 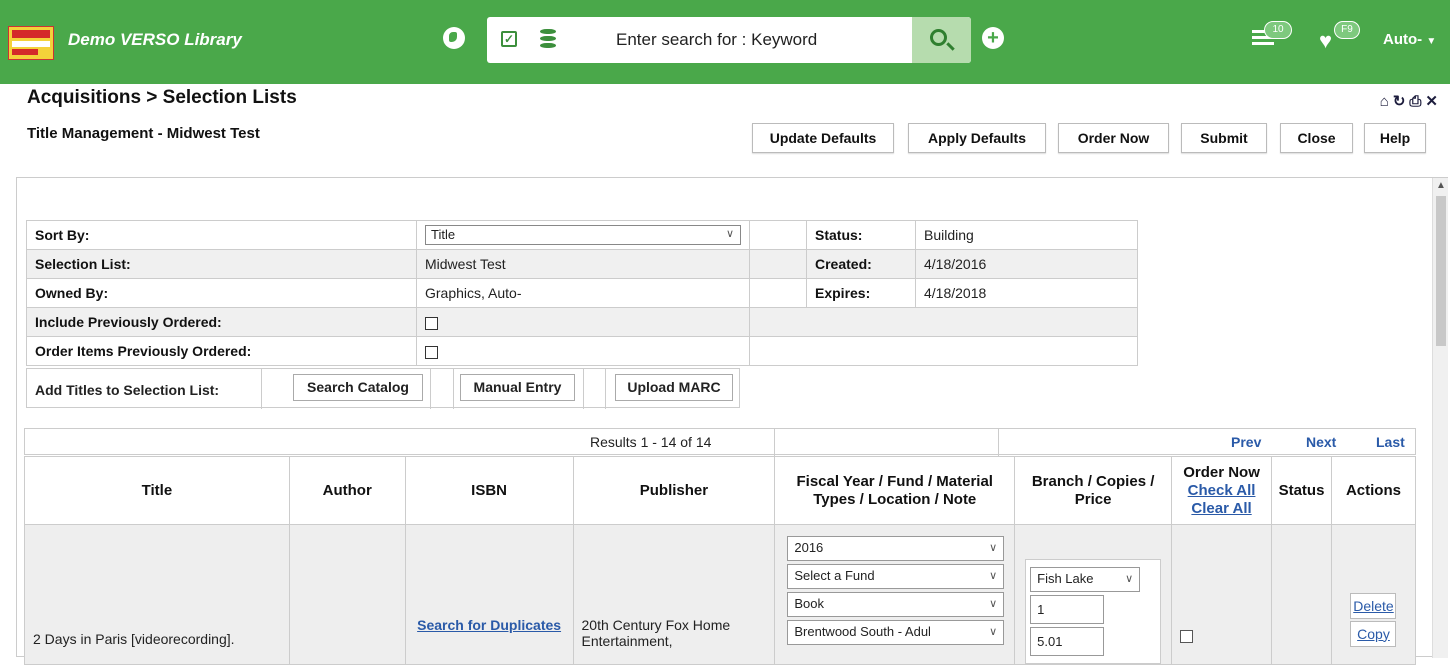 I want to click on last-link: Last, so click(x=1390, y=442).